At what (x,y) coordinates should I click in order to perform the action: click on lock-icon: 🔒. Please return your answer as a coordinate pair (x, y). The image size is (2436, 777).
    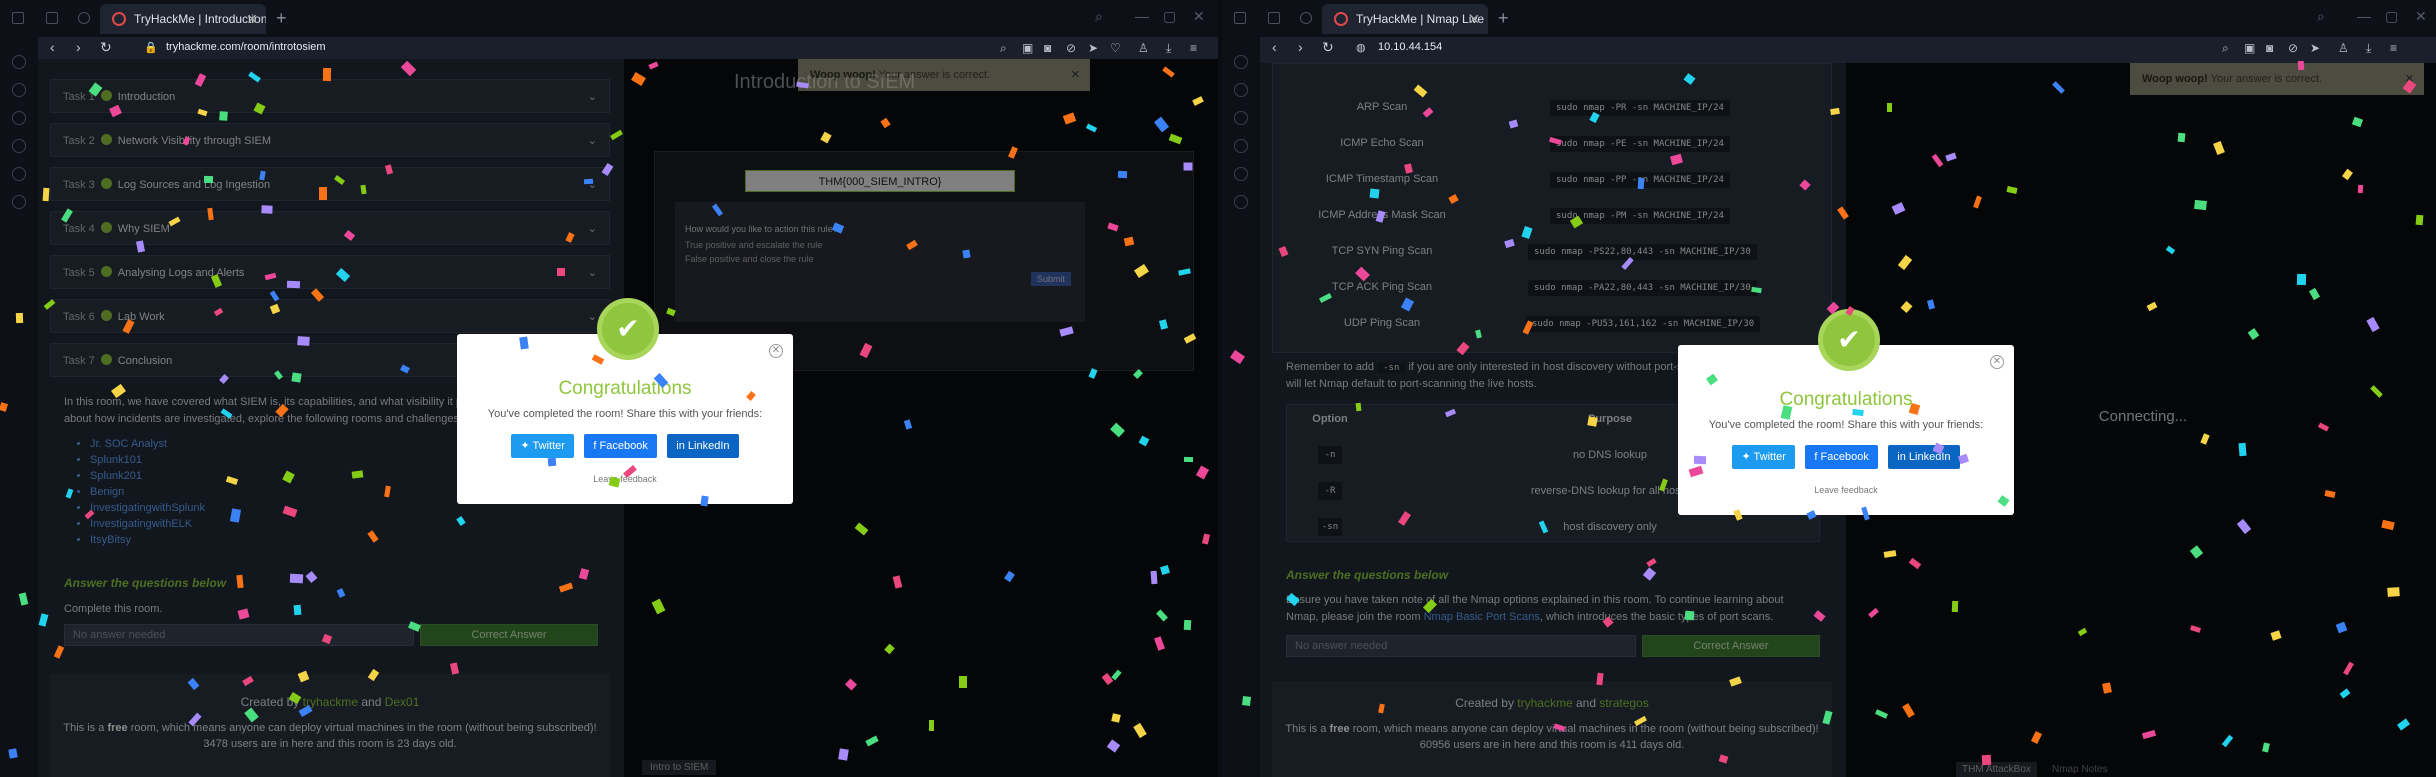
    Looking at the image, I should click on (151, 47).